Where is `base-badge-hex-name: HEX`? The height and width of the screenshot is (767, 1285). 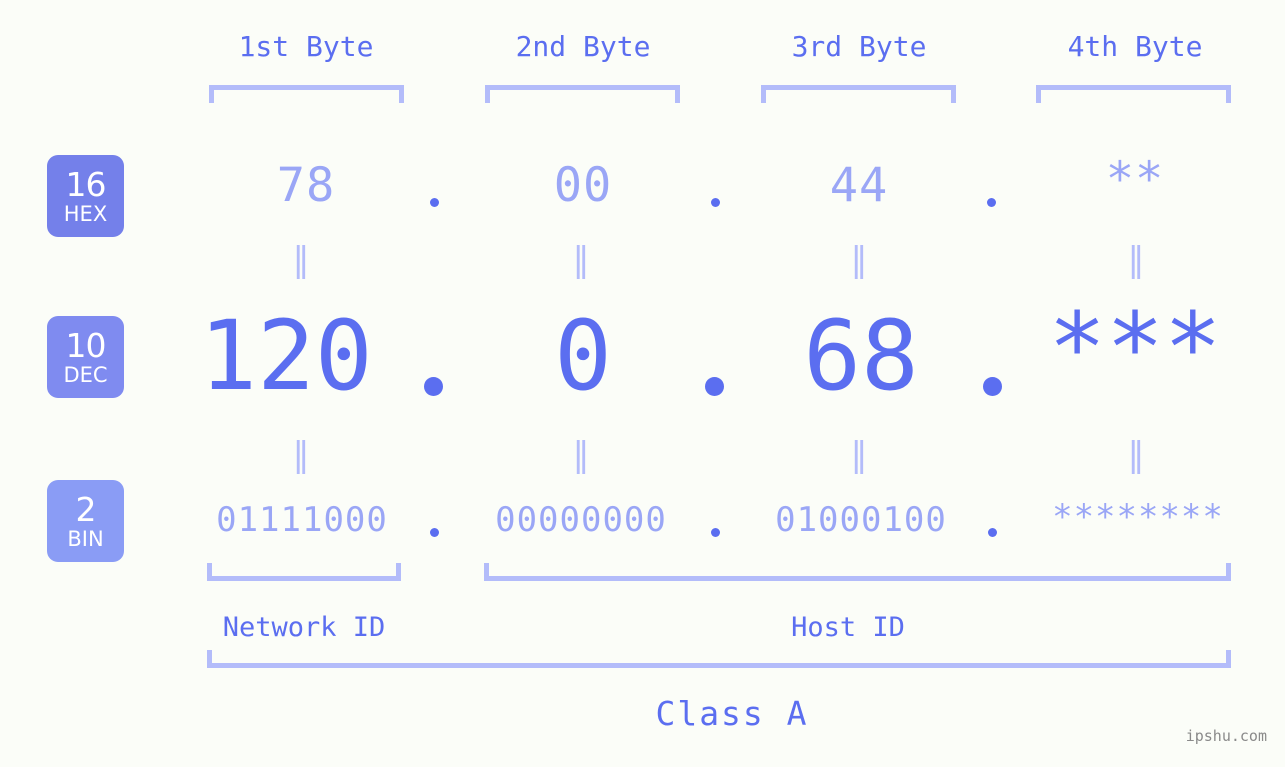 base-badge-hex-name: HEX is located at coordinates (85, 213).